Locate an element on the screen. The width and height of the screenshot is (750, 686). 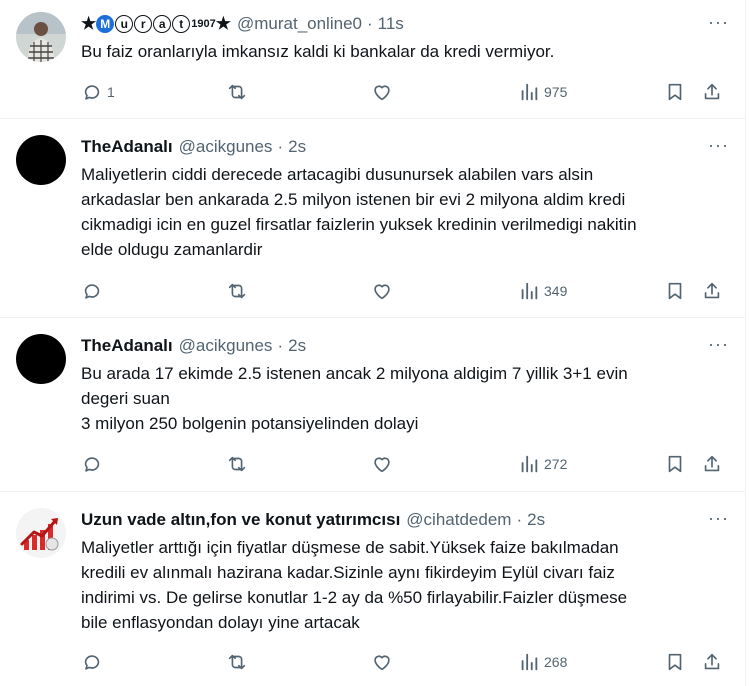
timestamp: 11s is located at coordinates (391, 24).